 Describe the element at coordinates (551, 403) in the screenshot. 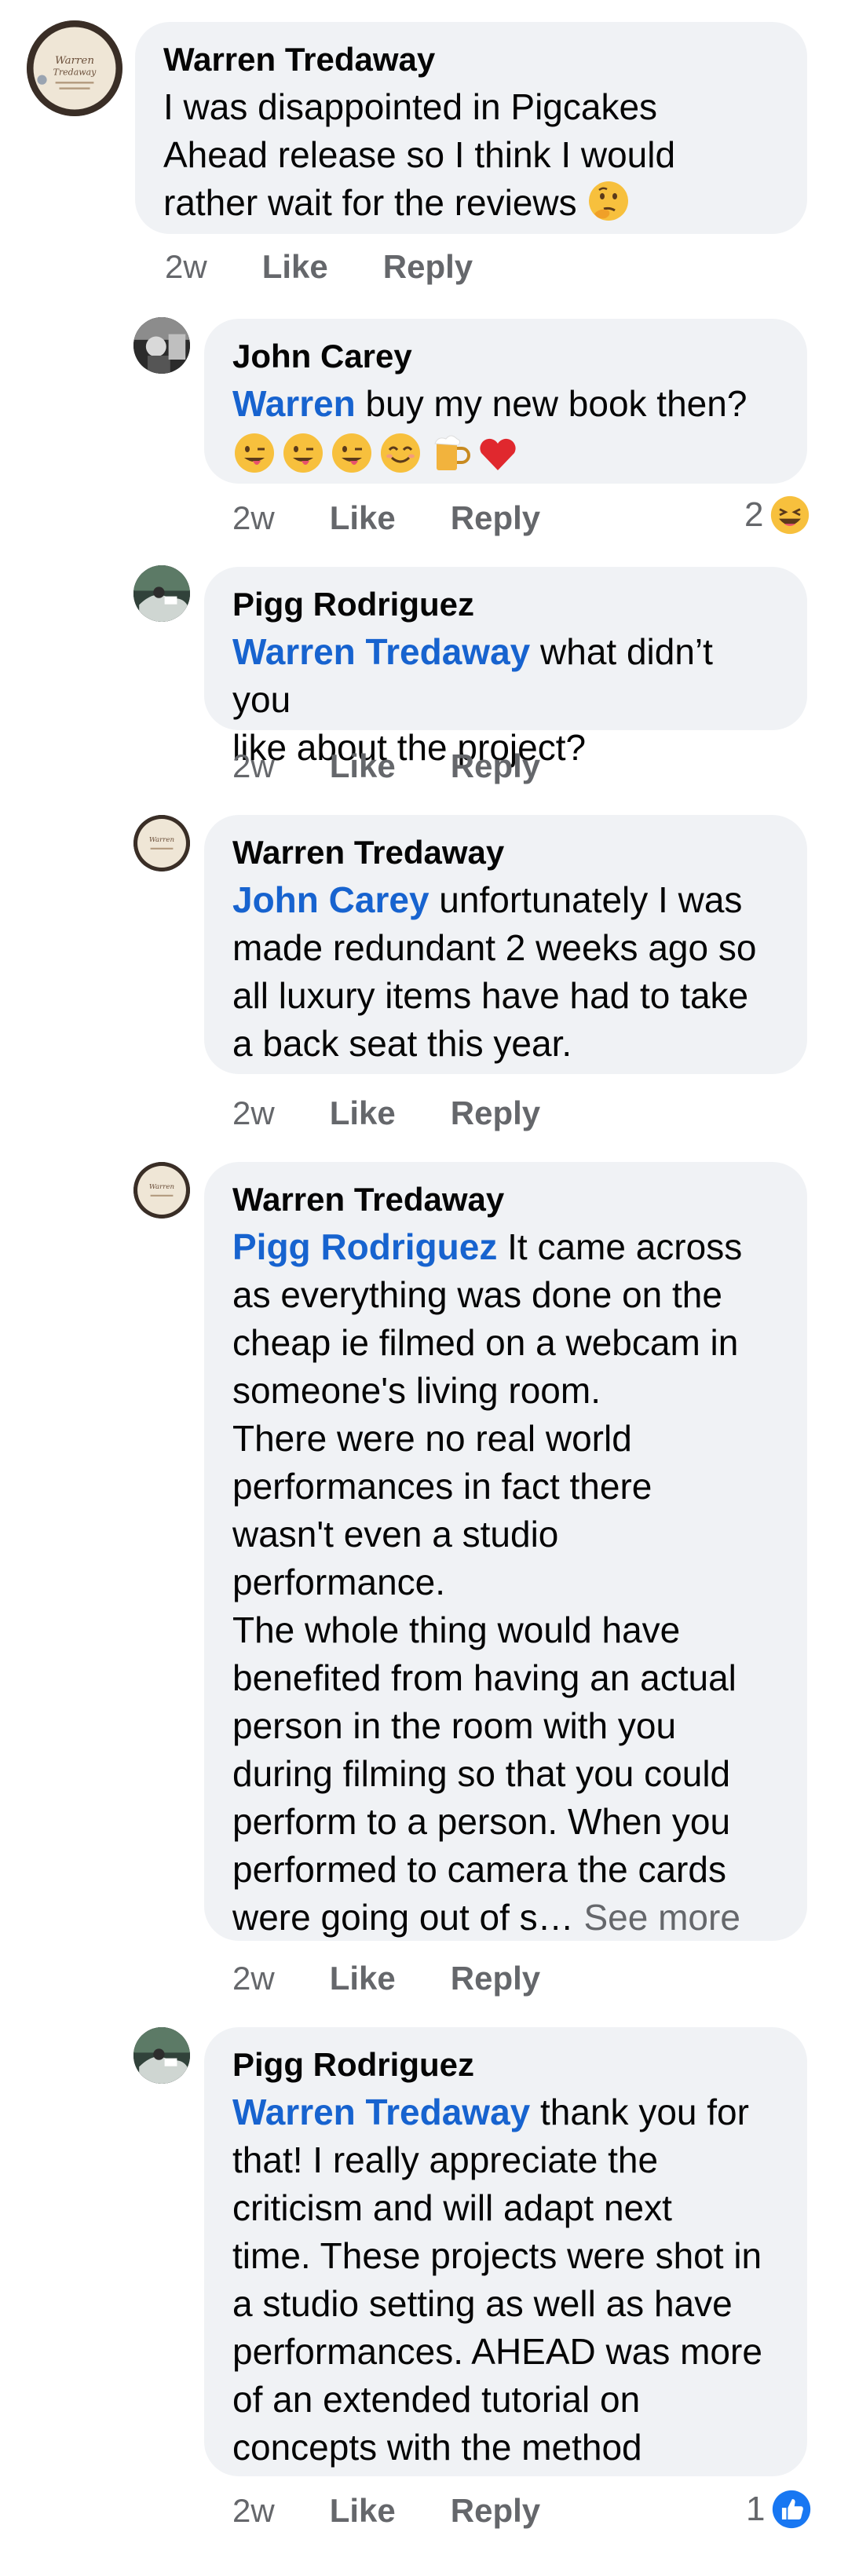

I see `comment-body: buy my new book then?` at that location.